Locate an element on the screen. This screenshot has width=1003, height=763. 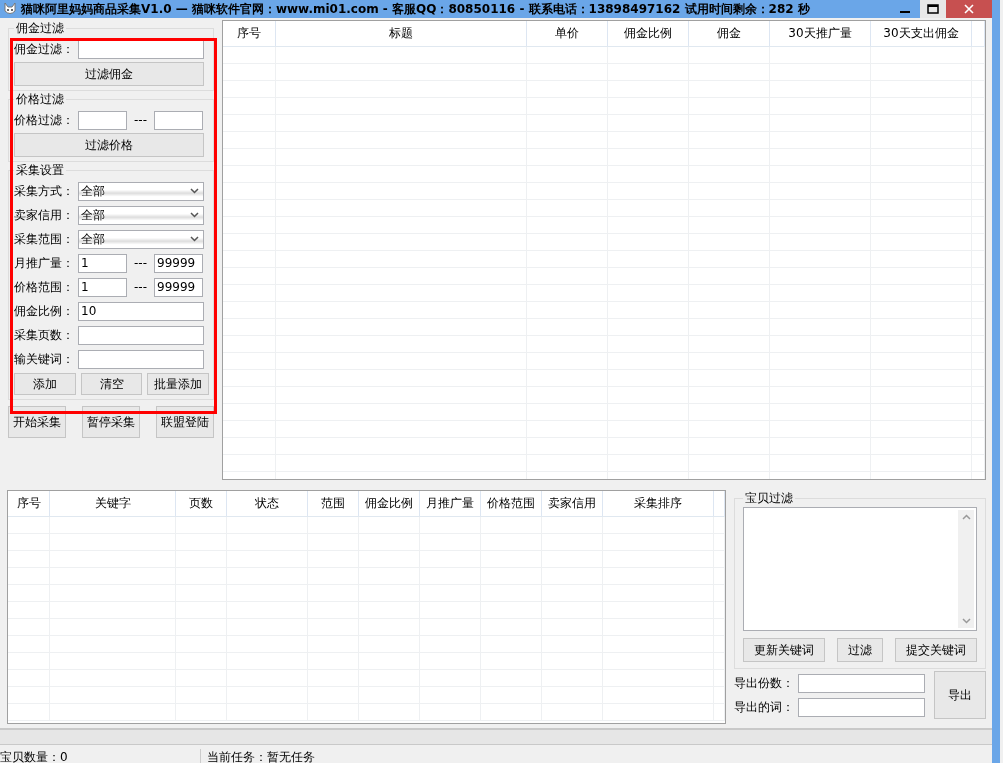
maximize-button is located at coordinates (933, 9).